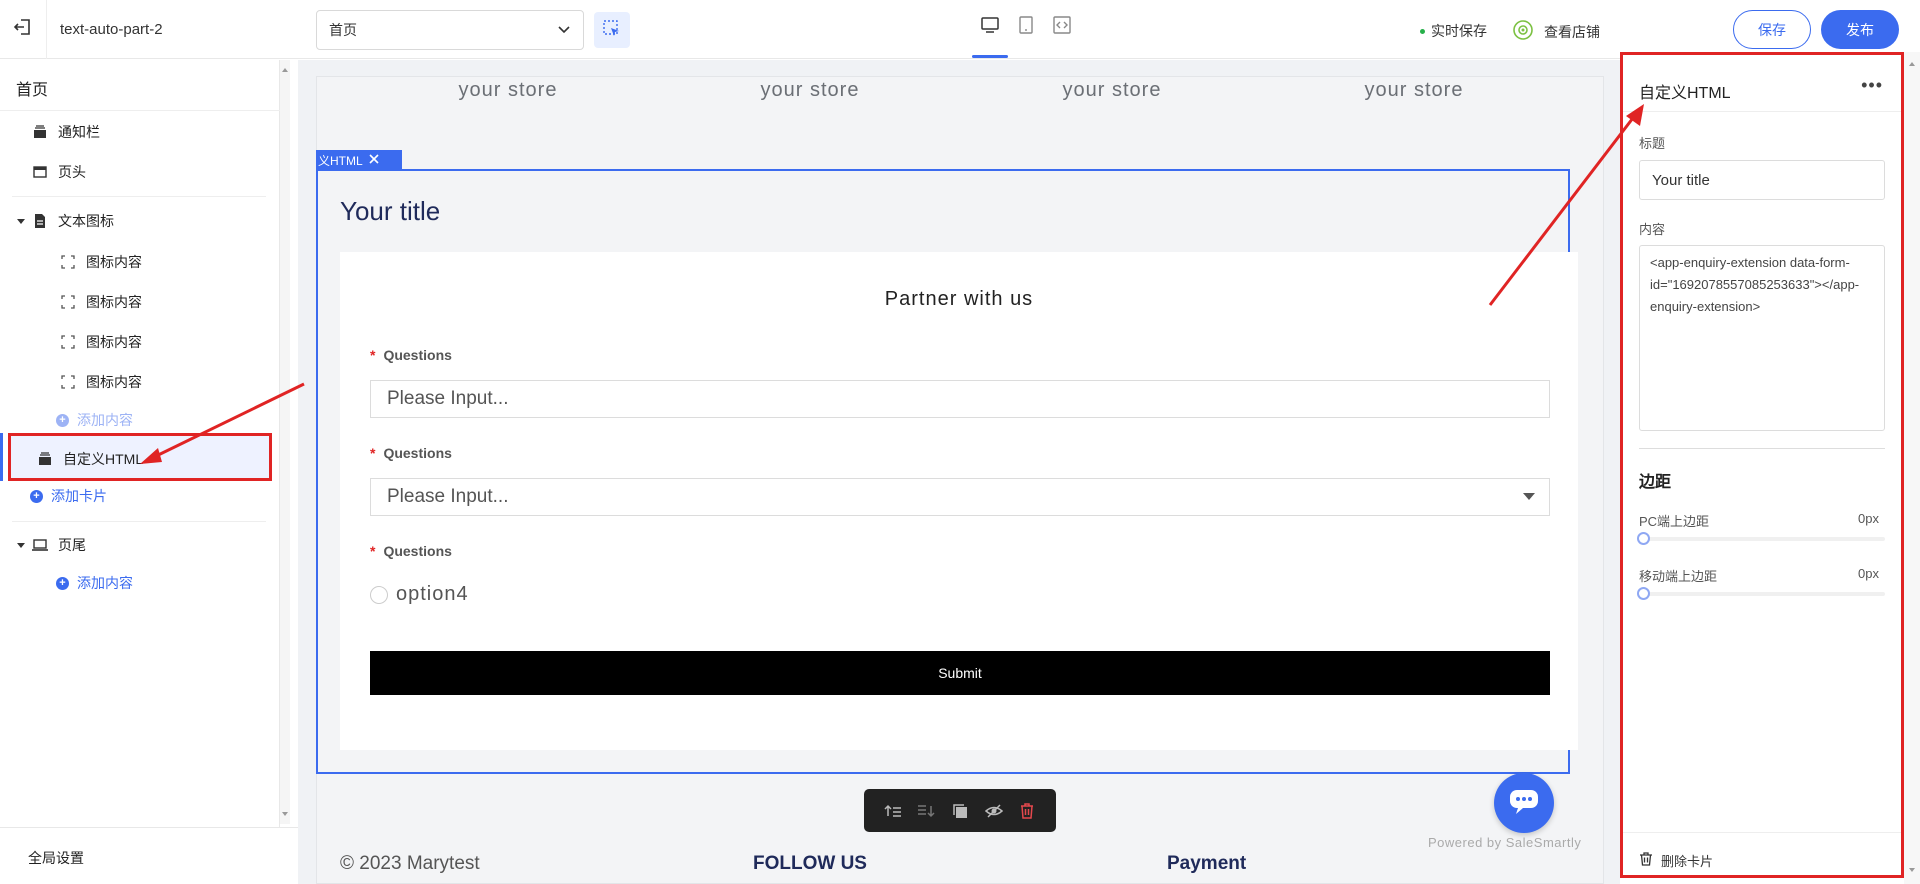  I want to click on section-toolbar, so click(960, 810).